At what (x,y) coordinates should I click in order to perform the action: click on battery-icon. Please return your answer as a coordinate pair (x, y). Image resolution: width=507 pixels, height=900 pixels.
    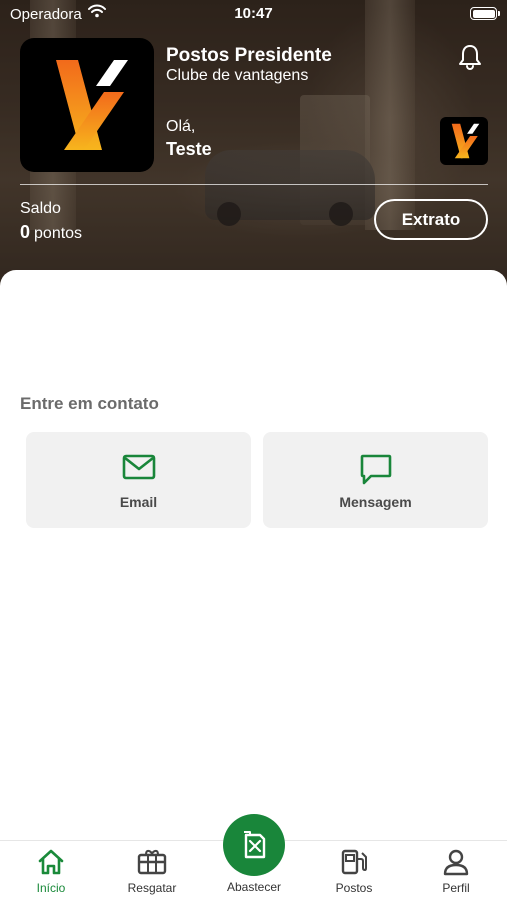
    Looking at the image, I should click on (485, 13).